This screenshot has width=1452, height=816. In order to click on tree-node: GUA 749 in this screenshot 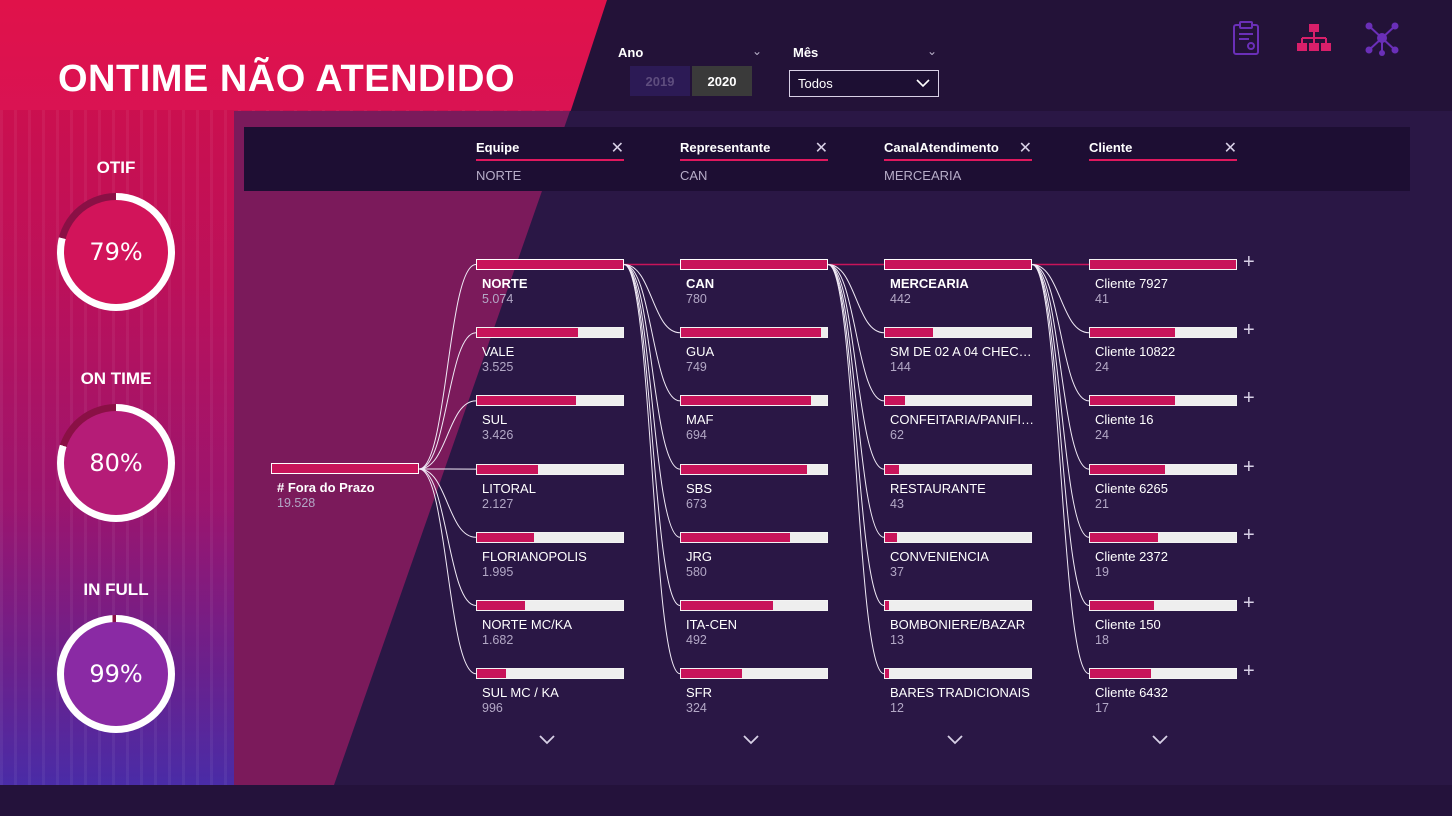, I will do `click(754, 350)`.